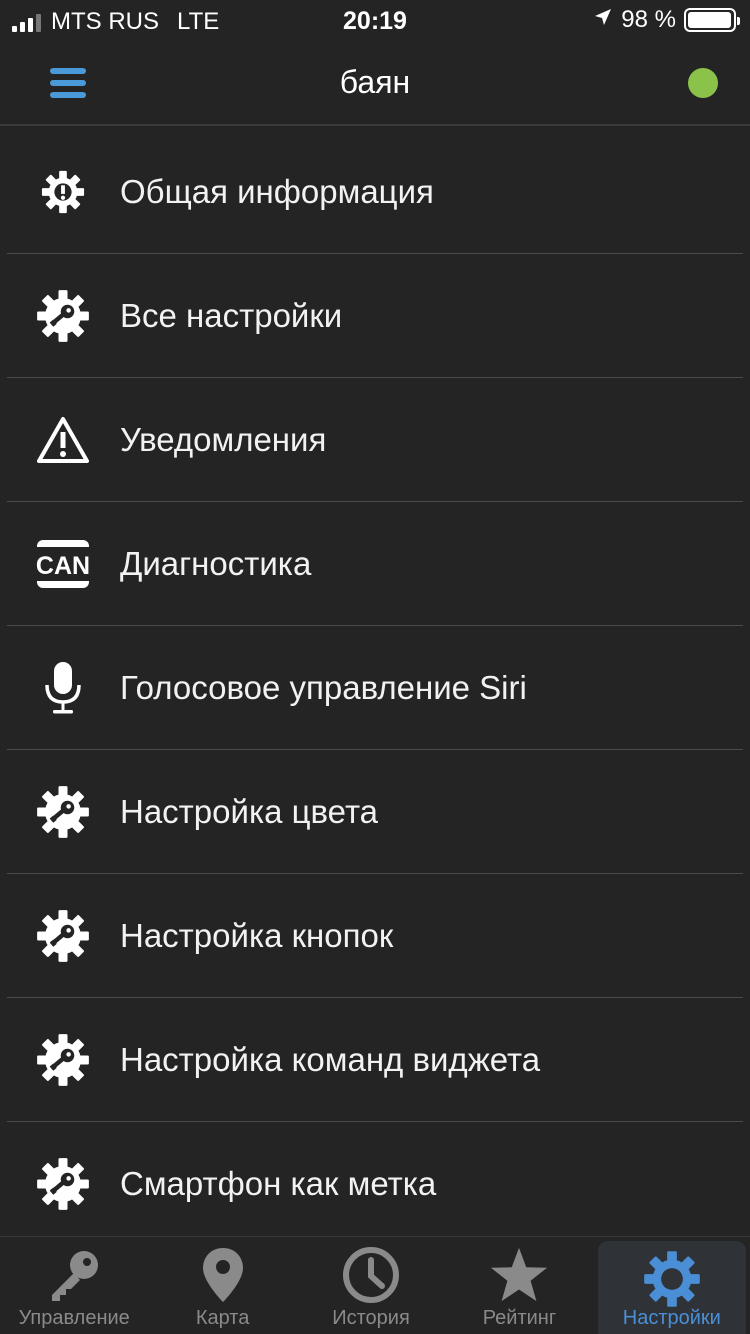  What do you see at coordinates (330, 1059) in the screenshot?
I see `menu-item-label: Настройка команд виджета` at bounding box center [330, 1059].